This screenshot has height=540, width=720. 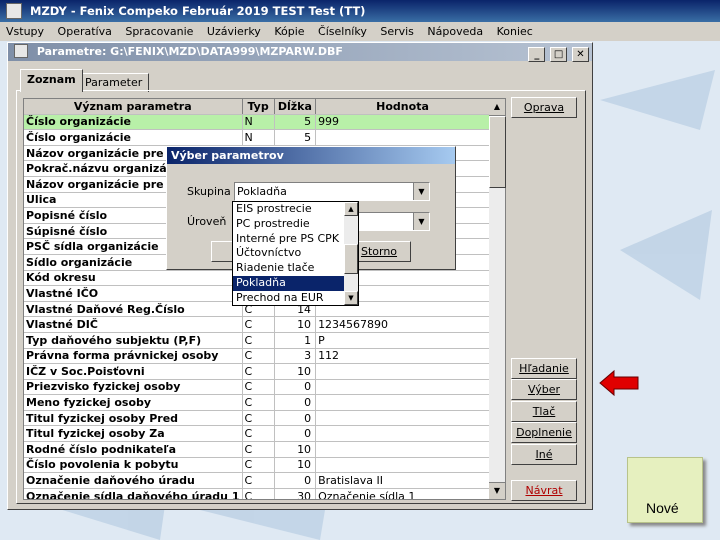 I want to click on dropdown-item: Účtovníctvo, so click(x=295, y=253).